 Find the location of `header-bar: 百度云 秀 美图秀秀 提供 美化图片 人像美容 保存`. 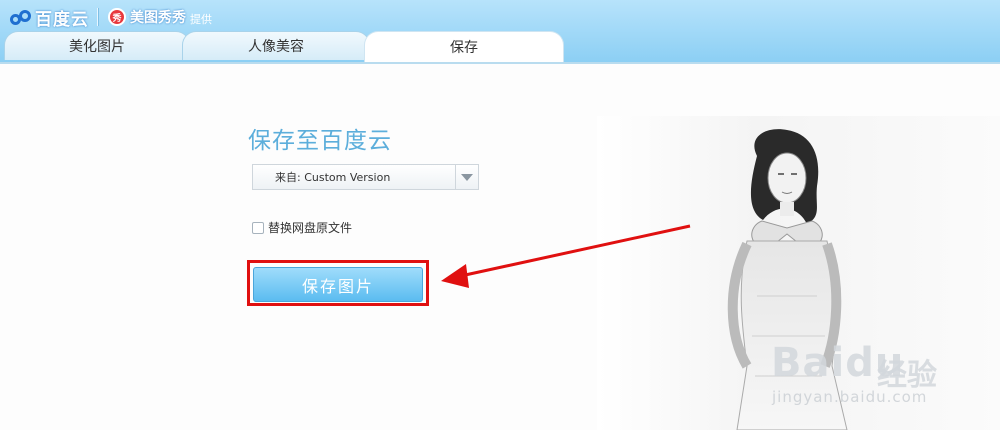

header-bar: 百度云 秀 美图秀秀 提供 美化图片 人像美容 保存 is located at coordinates (500, 32).